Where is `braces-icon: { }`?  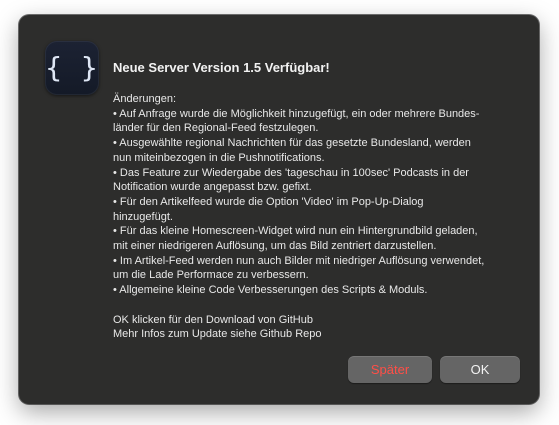
braces-icon: { } is located at coordinates (72, 68).